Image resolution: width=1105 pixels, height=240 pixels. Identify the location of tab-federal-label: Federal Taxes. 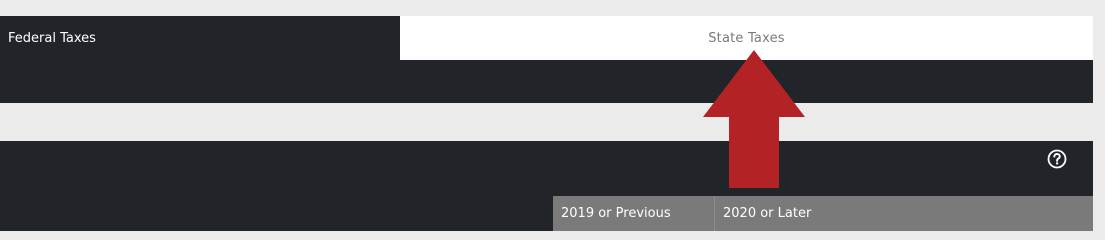
(52, 38).